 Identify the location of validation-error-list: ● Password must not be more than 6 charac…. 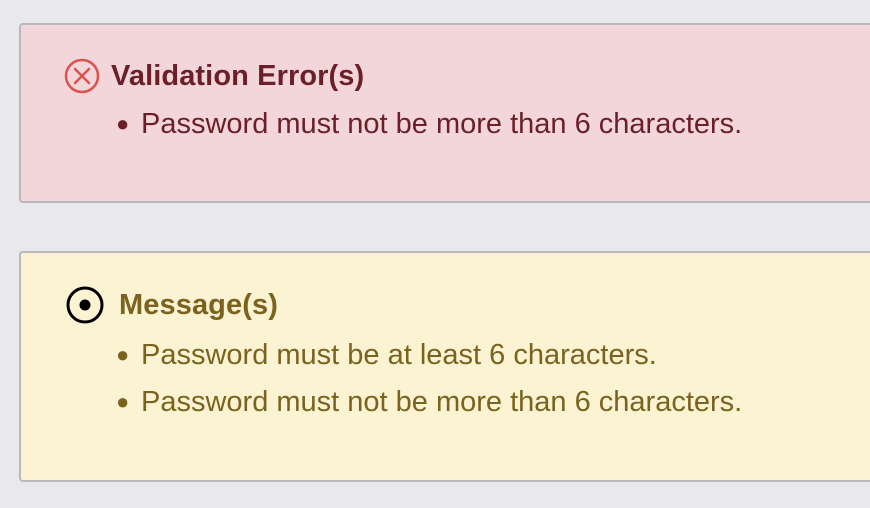
(429, 130).